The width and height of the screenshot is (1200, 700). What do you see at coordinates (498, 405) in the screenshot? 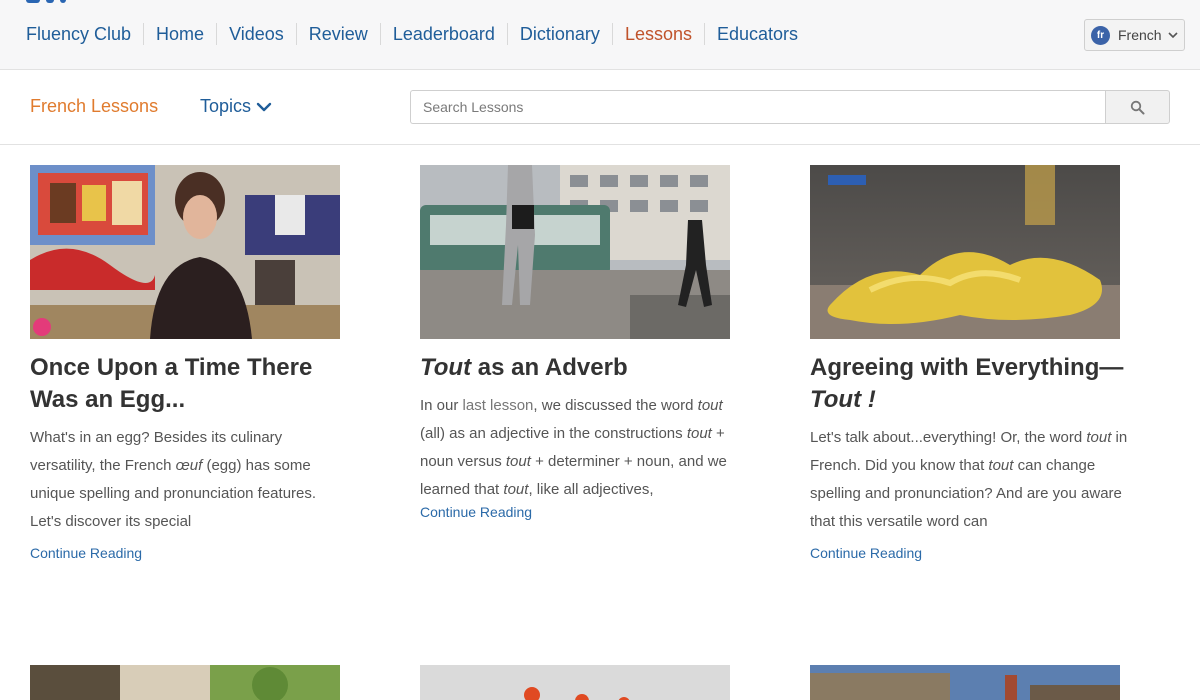
I see `inline-lesson-link: last lesson` at bounding box center [498, 405].